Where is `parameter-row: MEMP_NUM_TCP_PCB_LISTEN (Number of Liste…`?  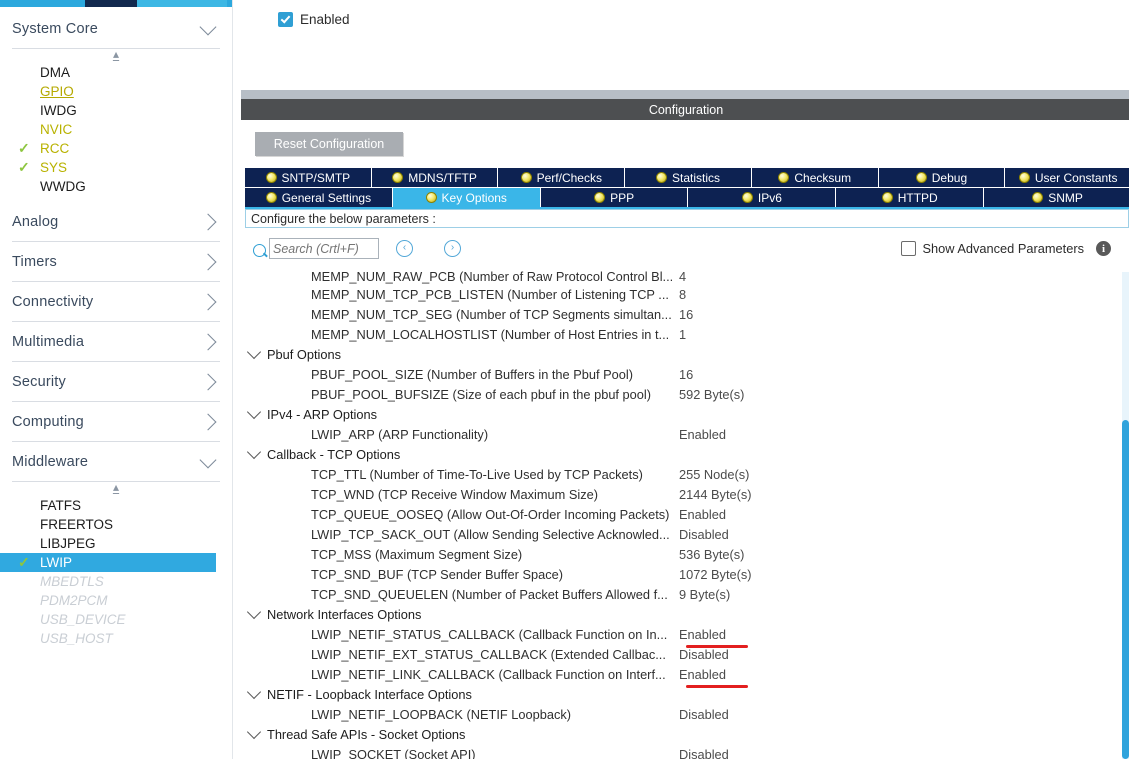 parameter-row: MEMP_NUM_TCP_PCB_LISTEN (Number of Liste… is located at coordinates (685, 294).